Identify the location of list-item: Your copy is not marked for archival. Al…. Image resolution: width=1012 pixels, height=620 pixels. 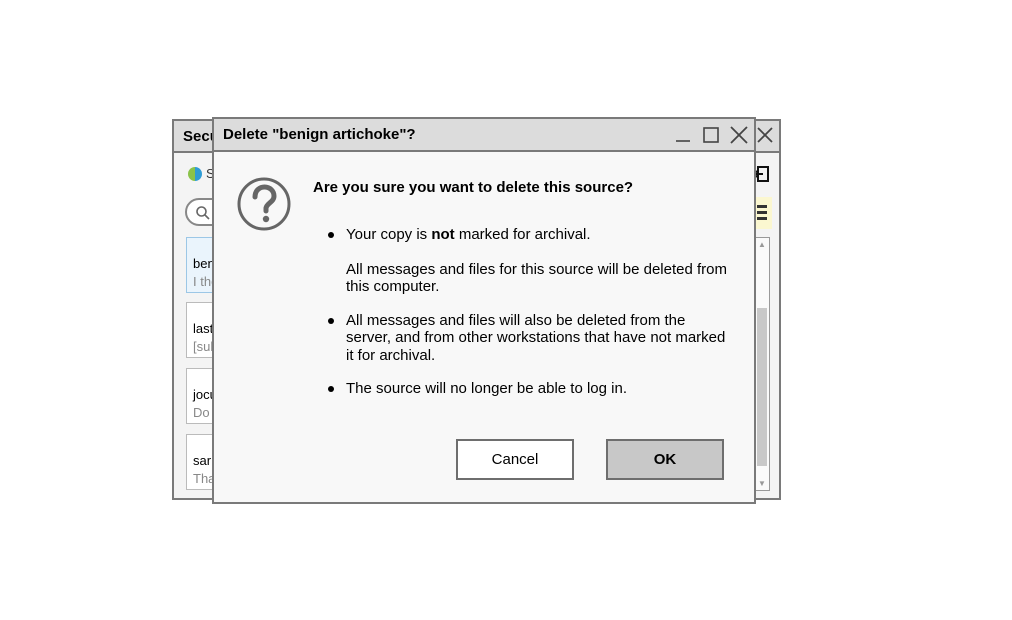
(530, 261).